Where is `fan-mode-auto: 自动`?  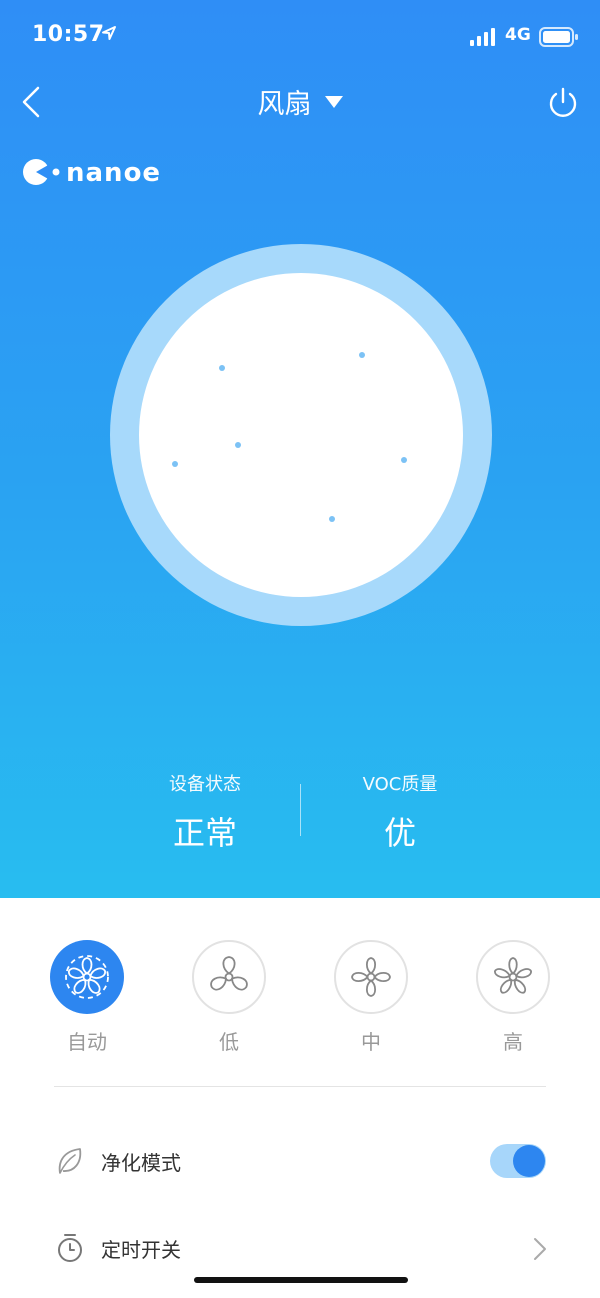
fan-mode-auto: 自动 is located at coordinates (87, 997).